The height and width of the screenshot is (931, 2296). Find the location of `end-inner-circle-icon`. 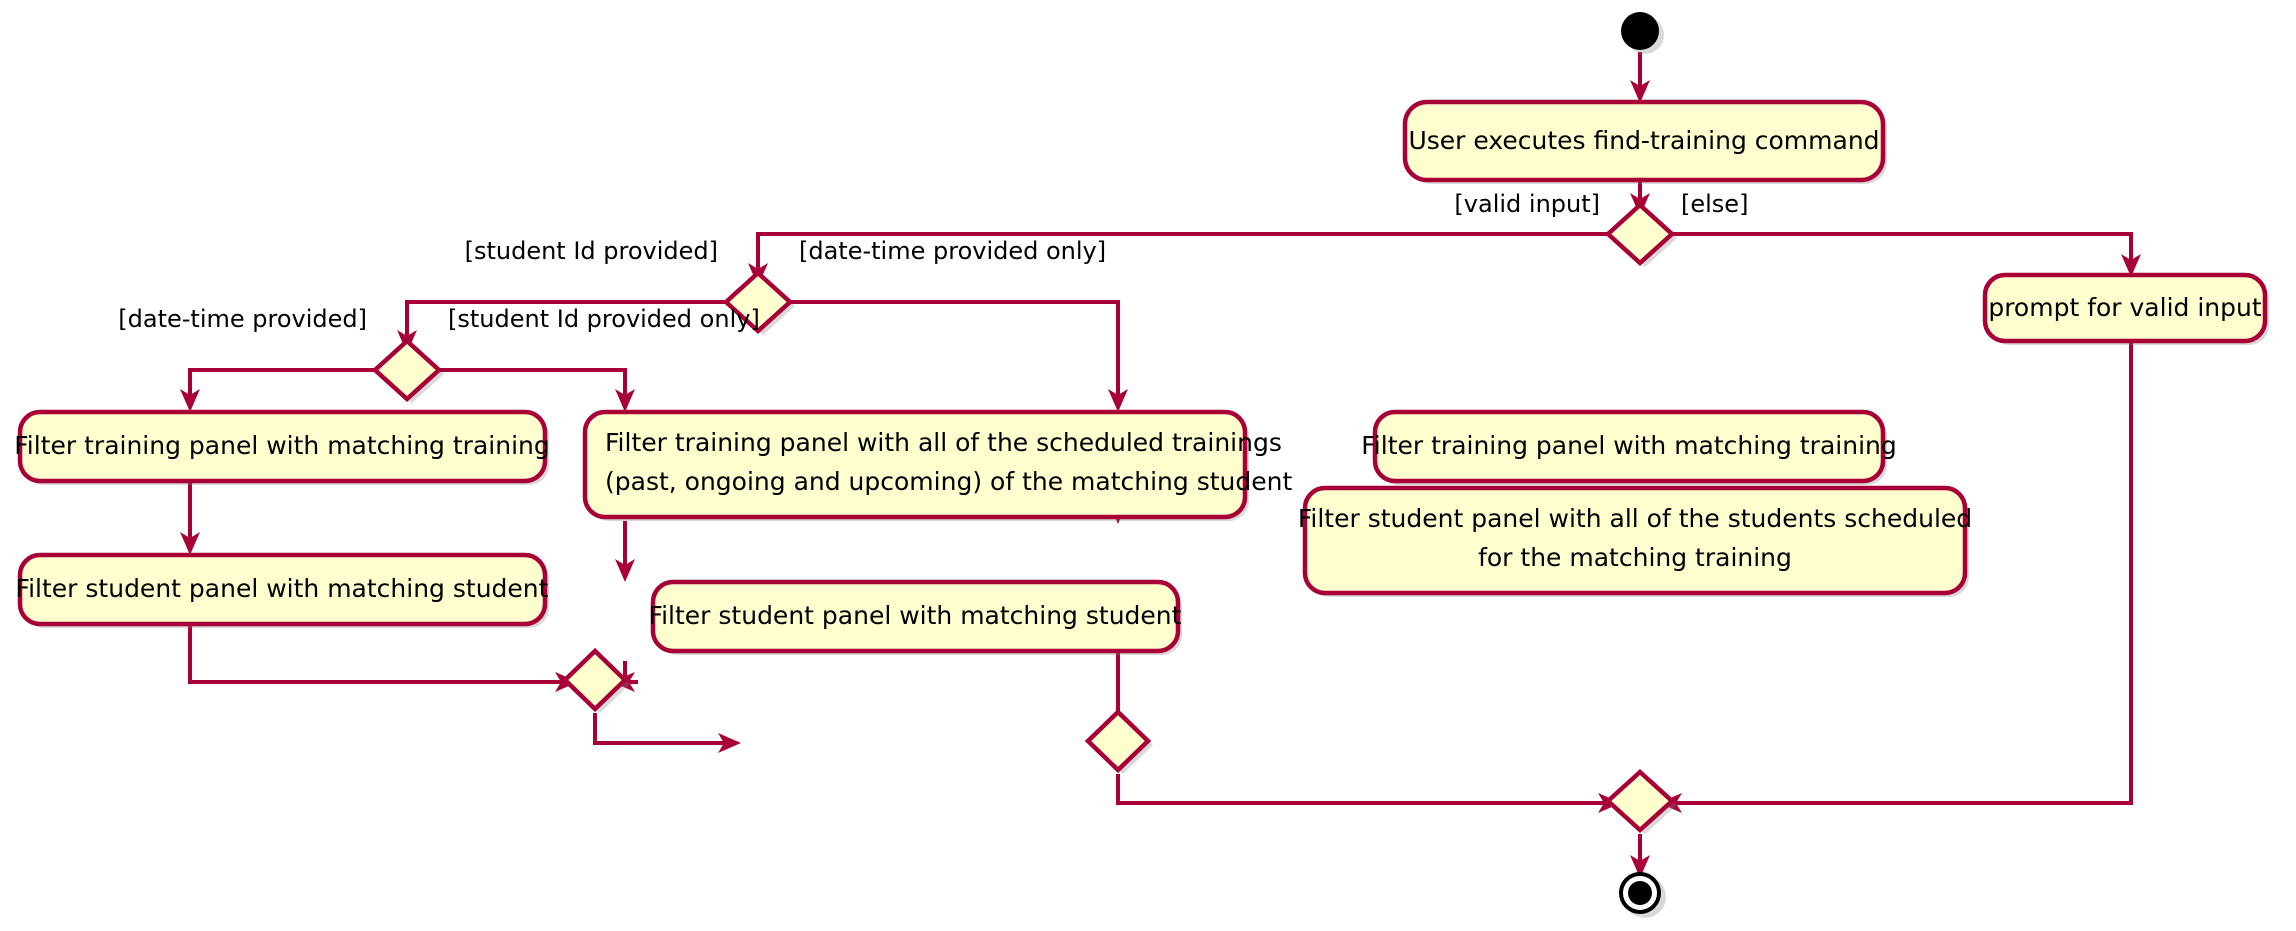

end-inner-circle-icon is located at coordinates (1640, 893).